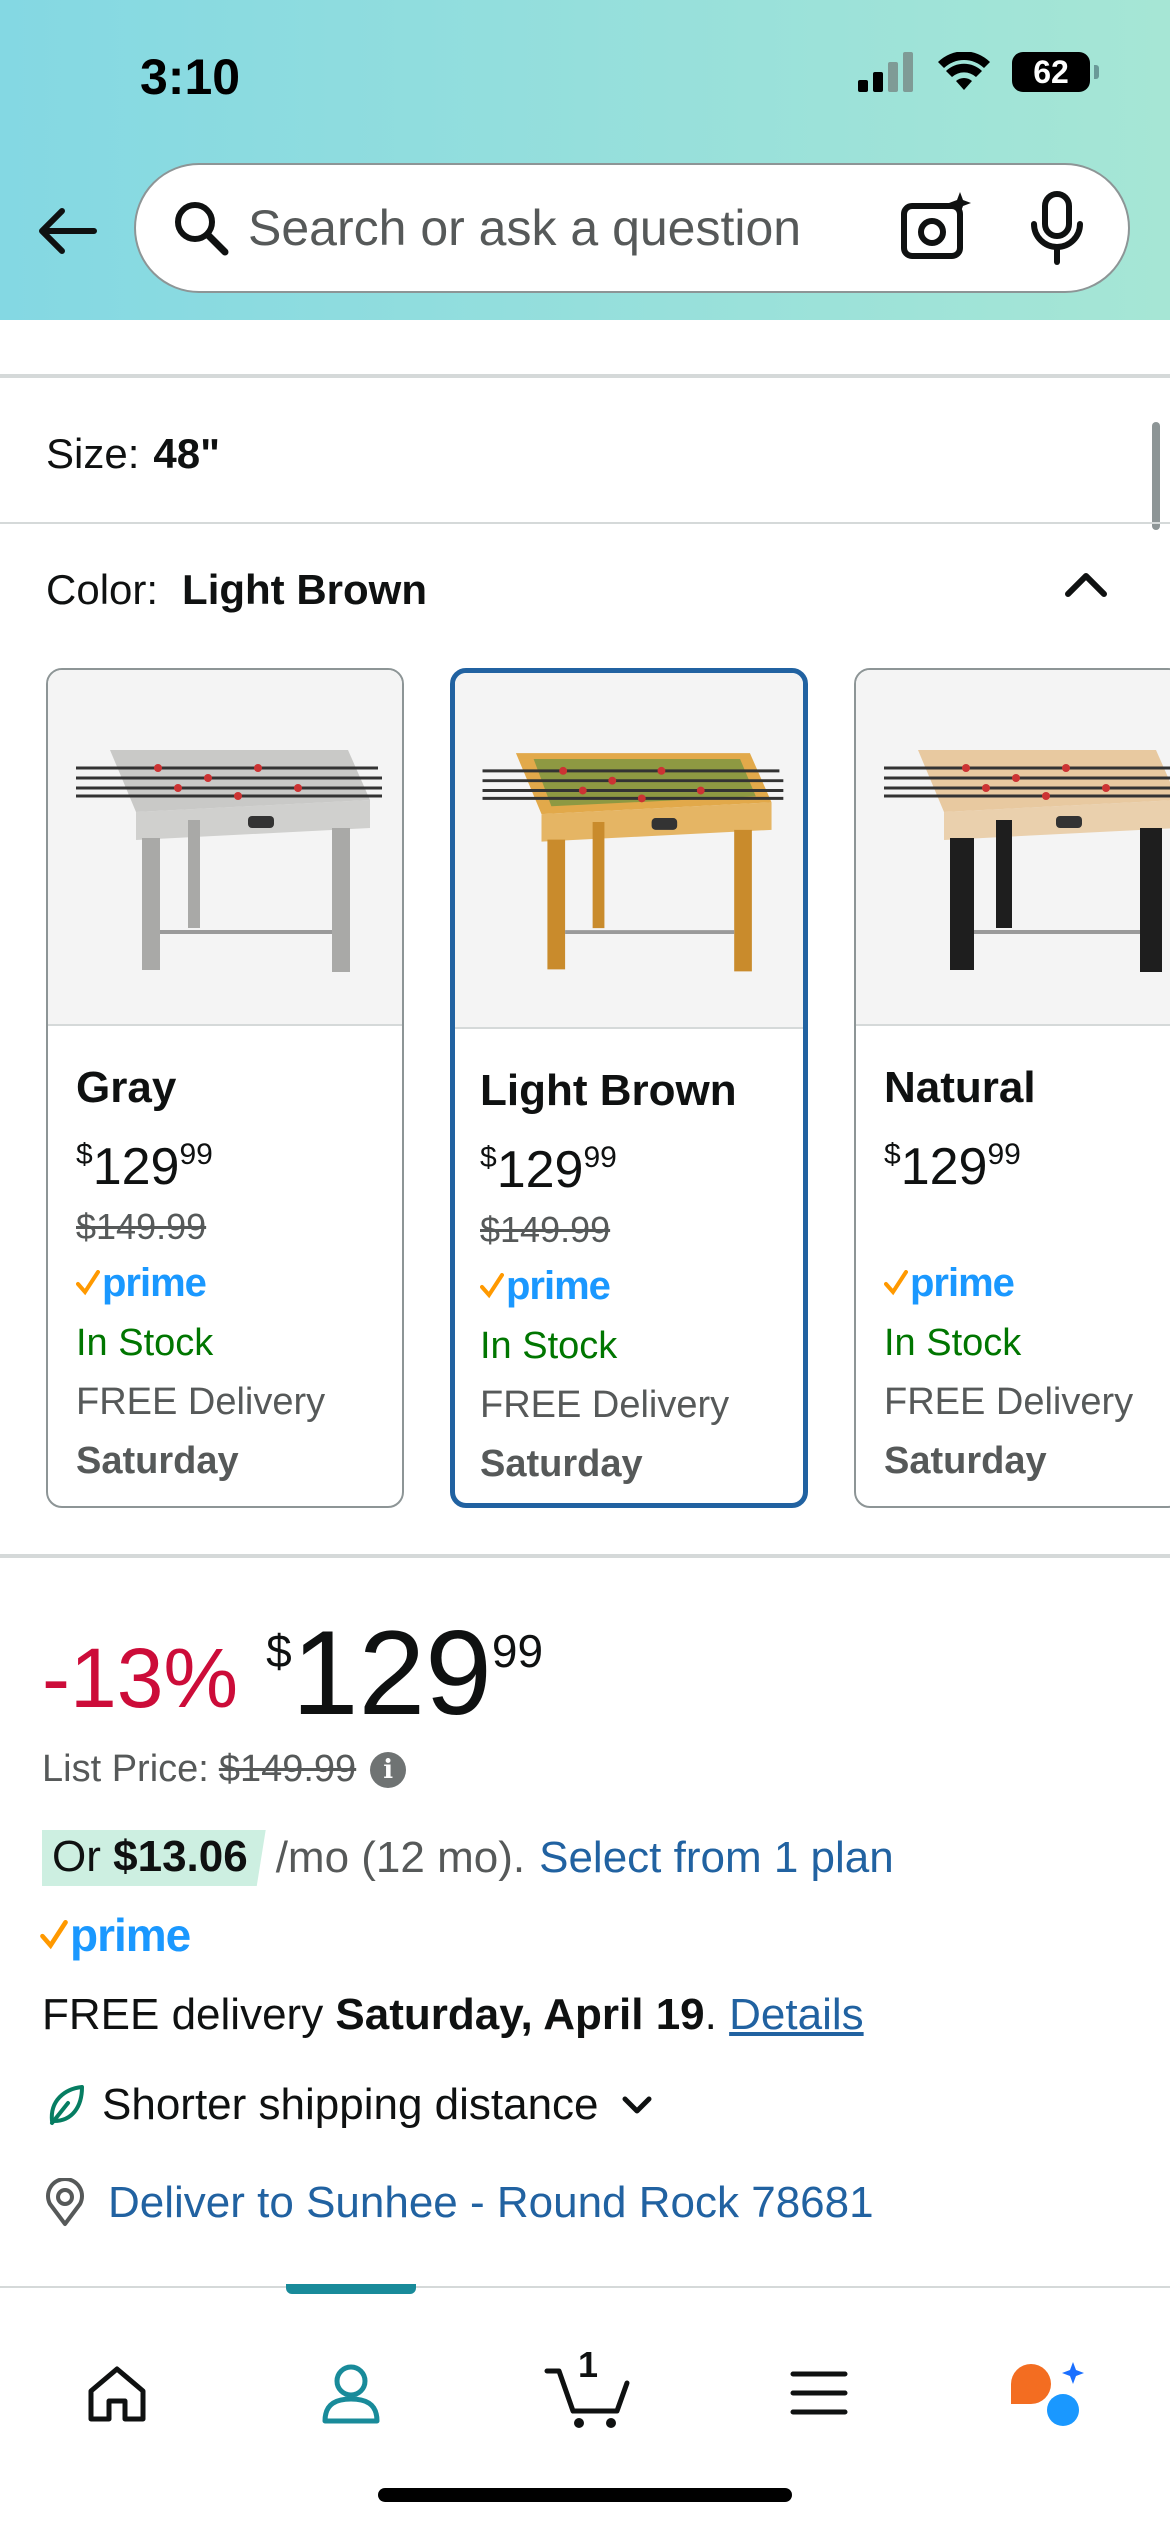 The image size is (1170, 2532). Describe the element at coordinates (491, 2202) in the screenshot. I see `deliver-to-label: Deliver to Sunhee - Round Rock 78681` at that location.